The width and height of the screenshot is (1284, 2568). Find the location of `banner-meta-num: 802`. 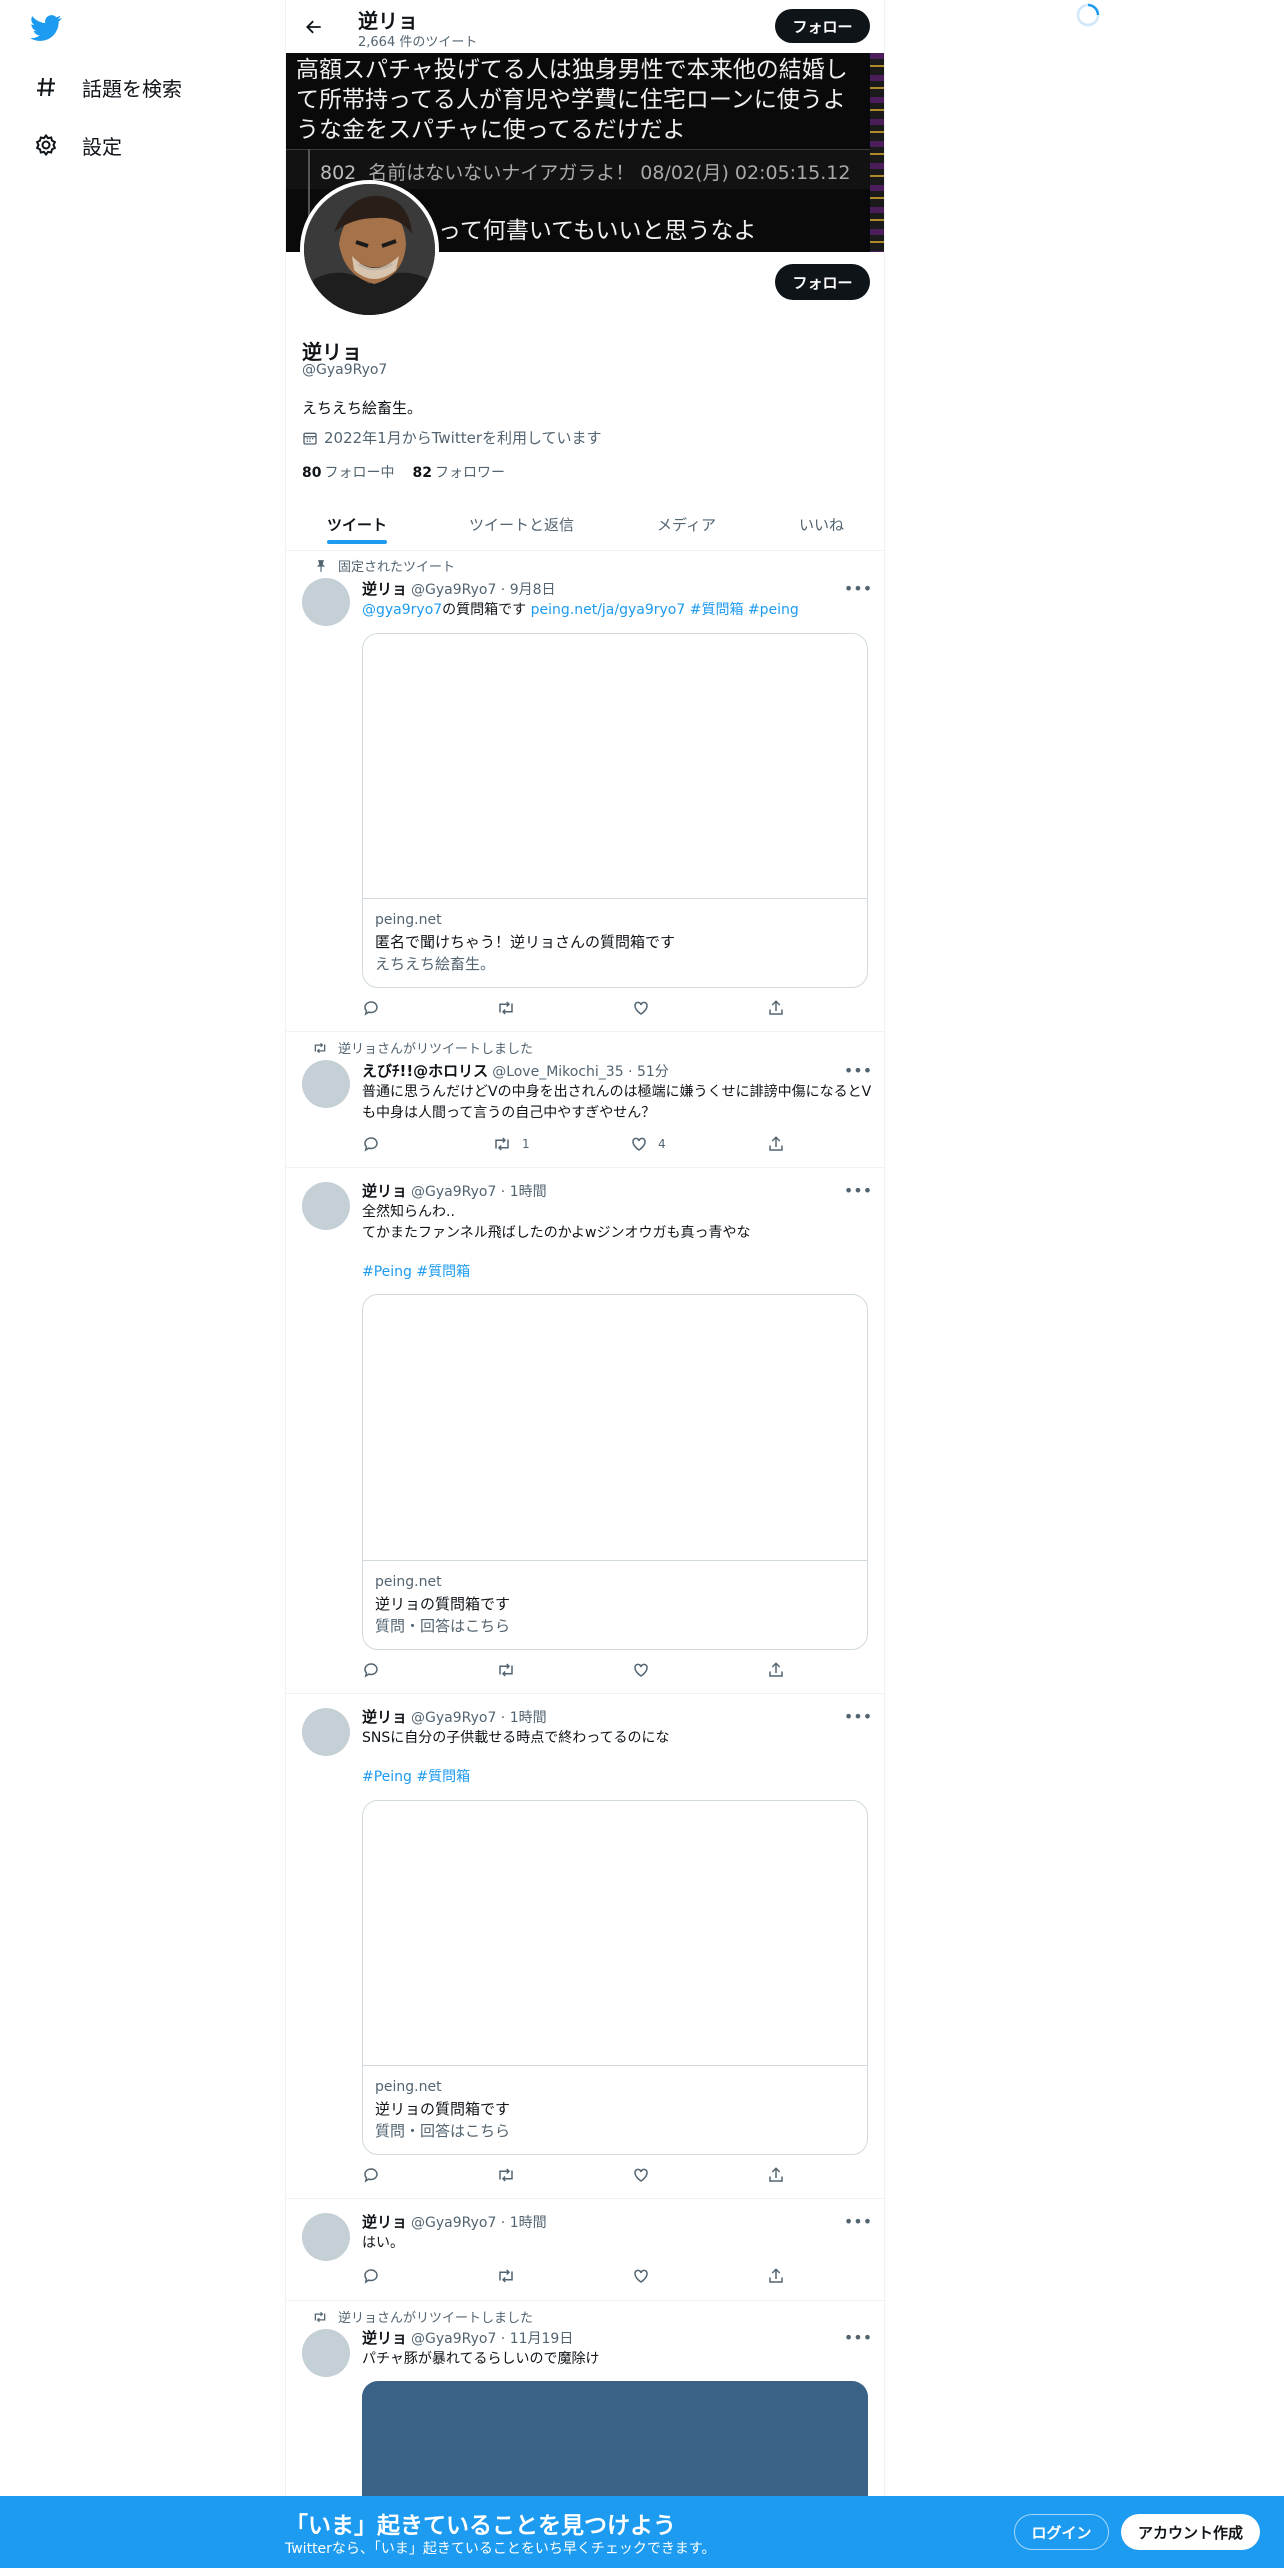

banner-meta-num: 802 is located at coordinates (338, 173).